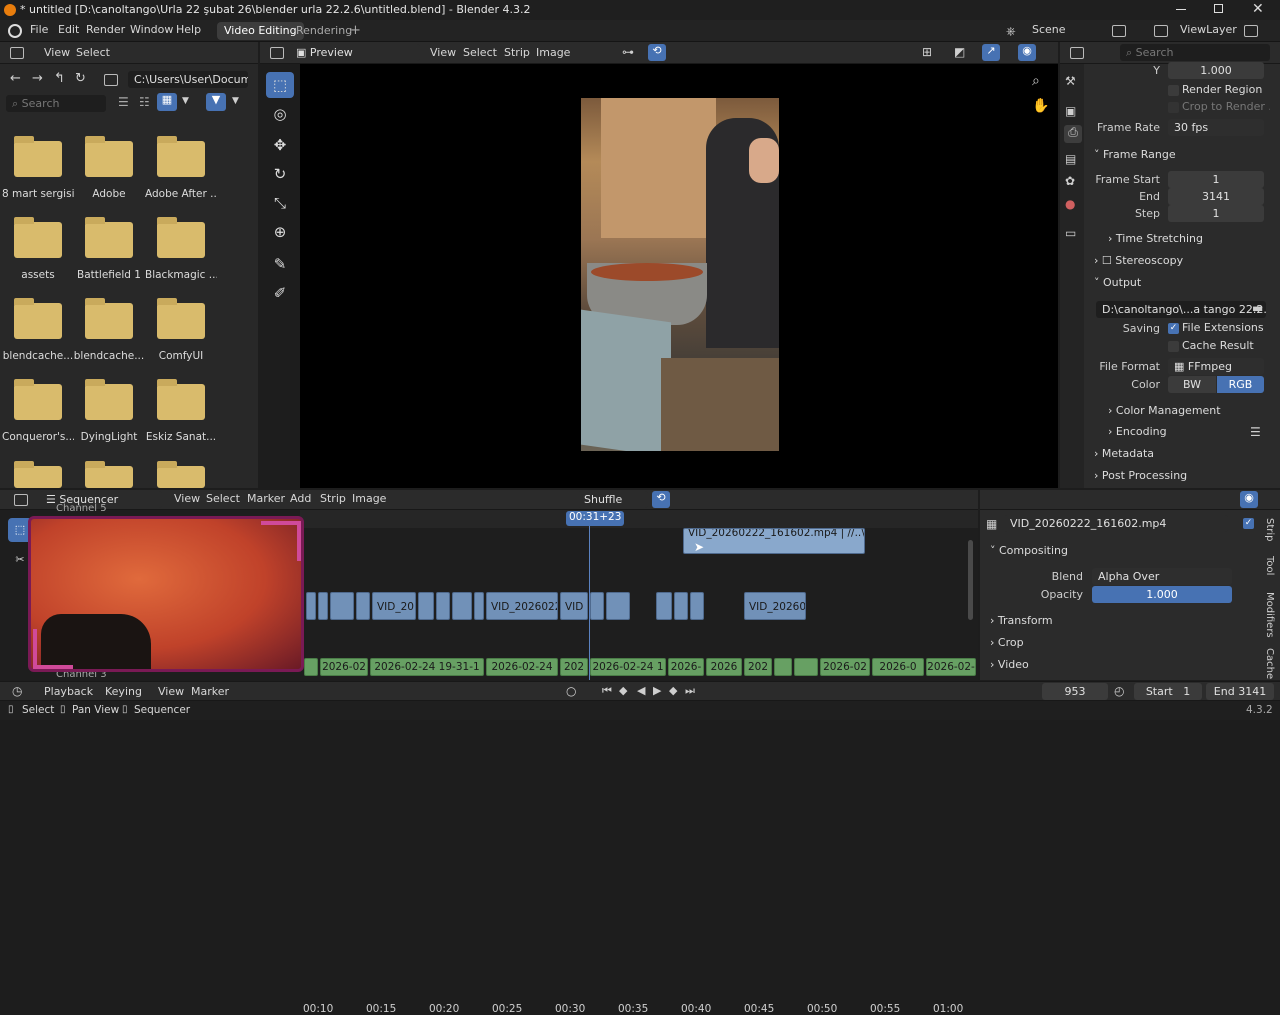 The width and height of the screenshot is (1280, 1015). Describe the element at coordinates (1218, 8) in the screenshot. I see `maximize-icon` at that location.